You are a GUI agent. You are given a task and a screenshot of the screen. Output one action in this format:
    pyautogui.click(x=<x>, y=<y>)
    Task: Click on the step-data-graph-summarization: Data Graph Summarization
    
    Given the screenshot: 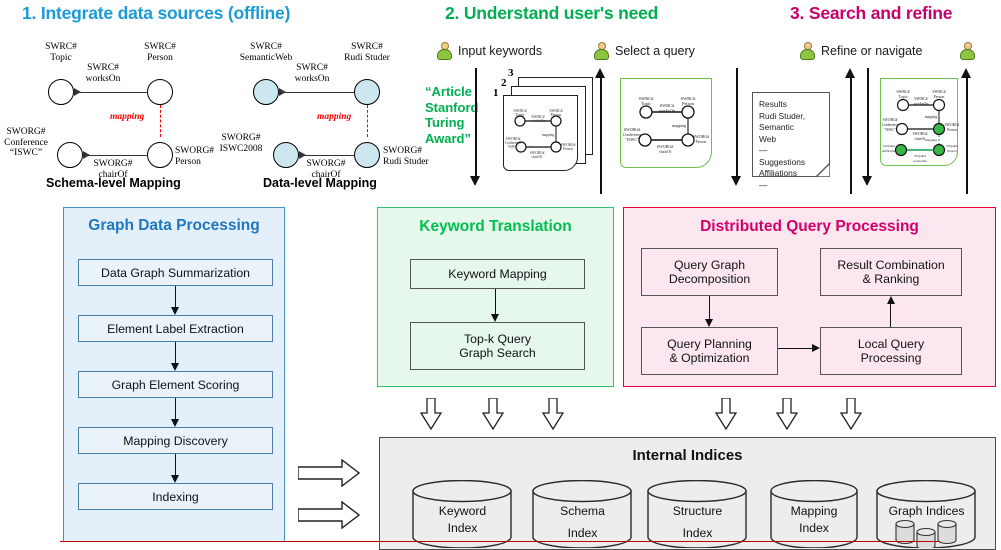 What is the action you would take?
    pyautogui.click(x=175, y=272)
    